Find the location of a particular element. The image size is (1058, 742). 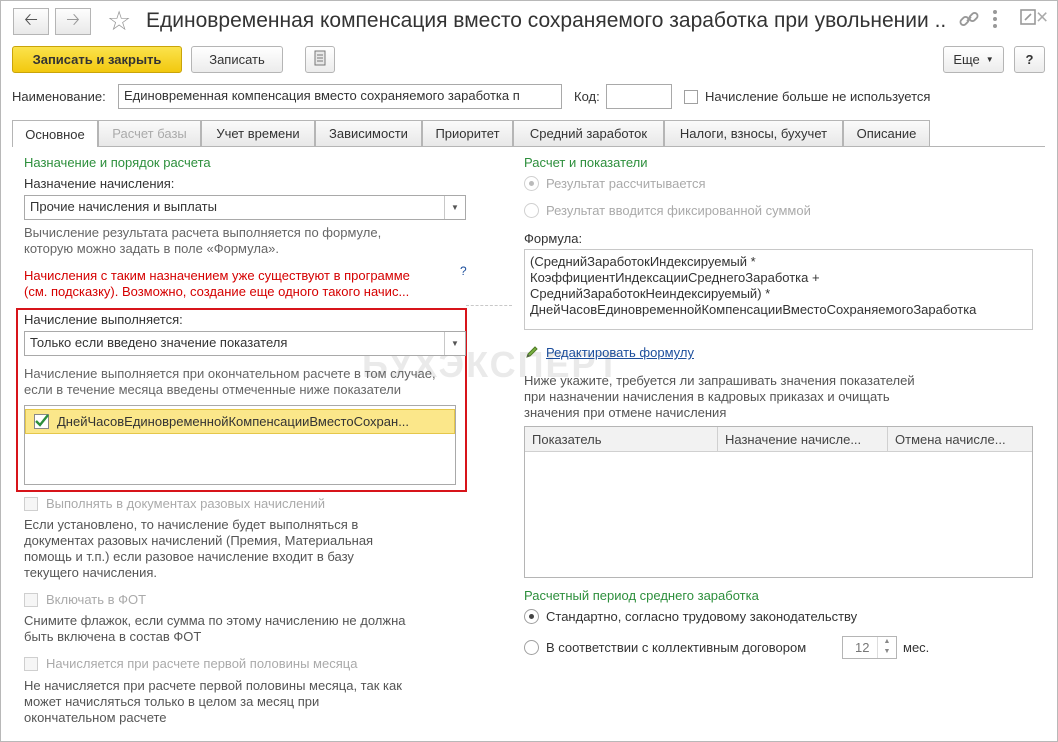

more-label: Еще is located at coordinates (966, 59).